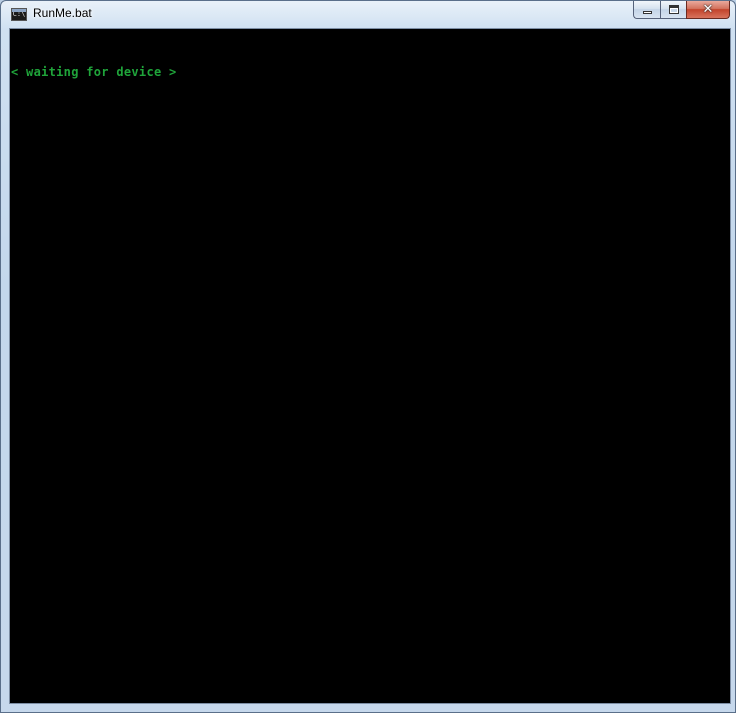 The image size is (736, 713). I want to click on title-bar: C:\ RunMe.bat ✕, so click(368, 14).